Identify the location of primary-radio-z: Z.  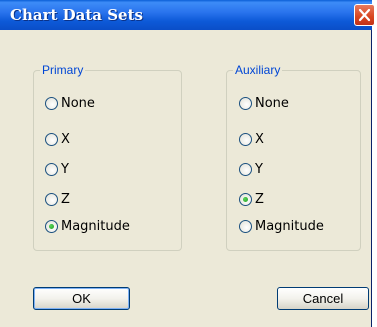
(57, 199).